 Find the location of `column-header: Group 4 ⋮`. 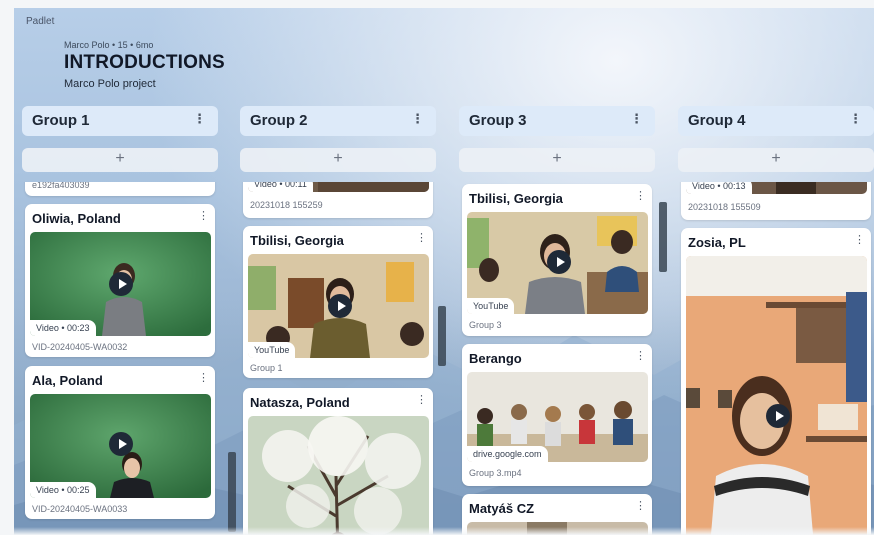

column-header: Group 4 ⋮ is located at coordinates (776, 121).